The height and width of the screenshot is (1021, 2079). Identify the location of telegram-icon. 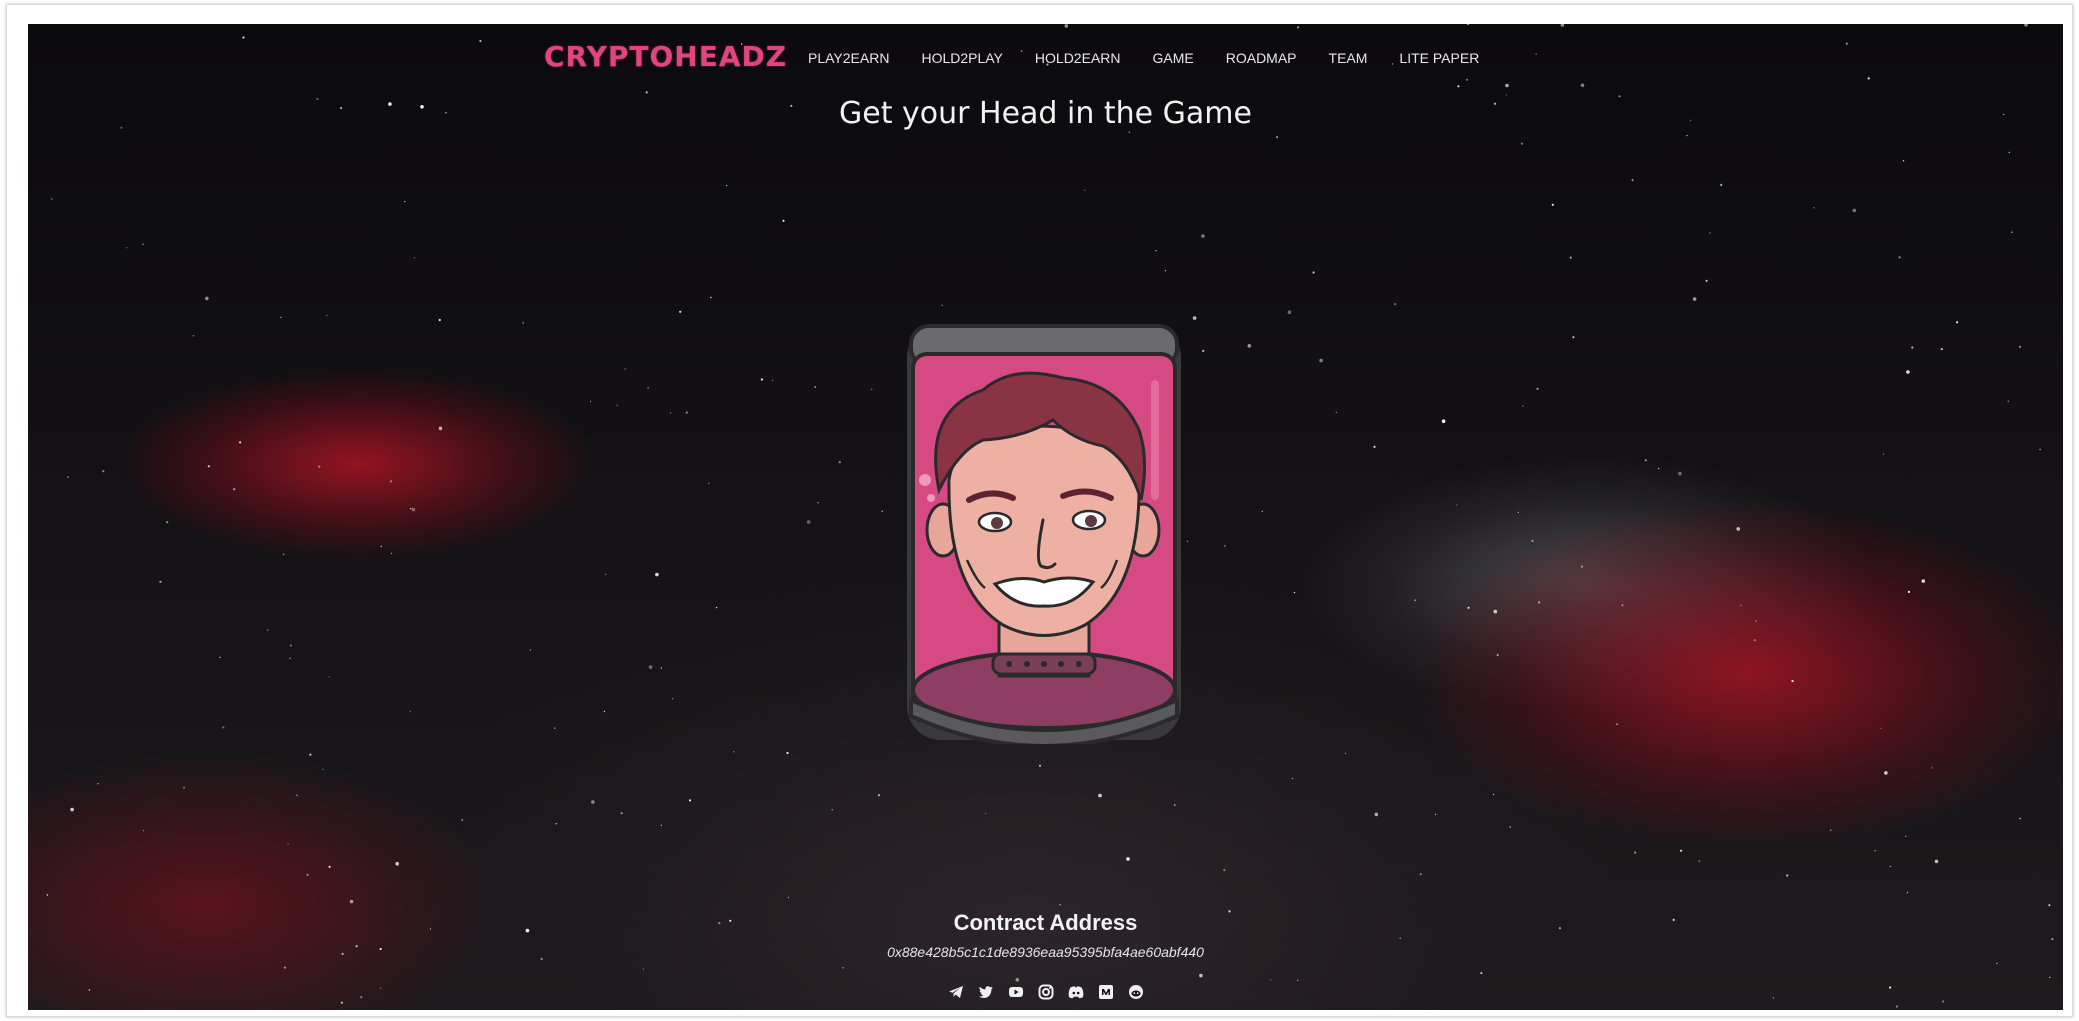
(956, 992).